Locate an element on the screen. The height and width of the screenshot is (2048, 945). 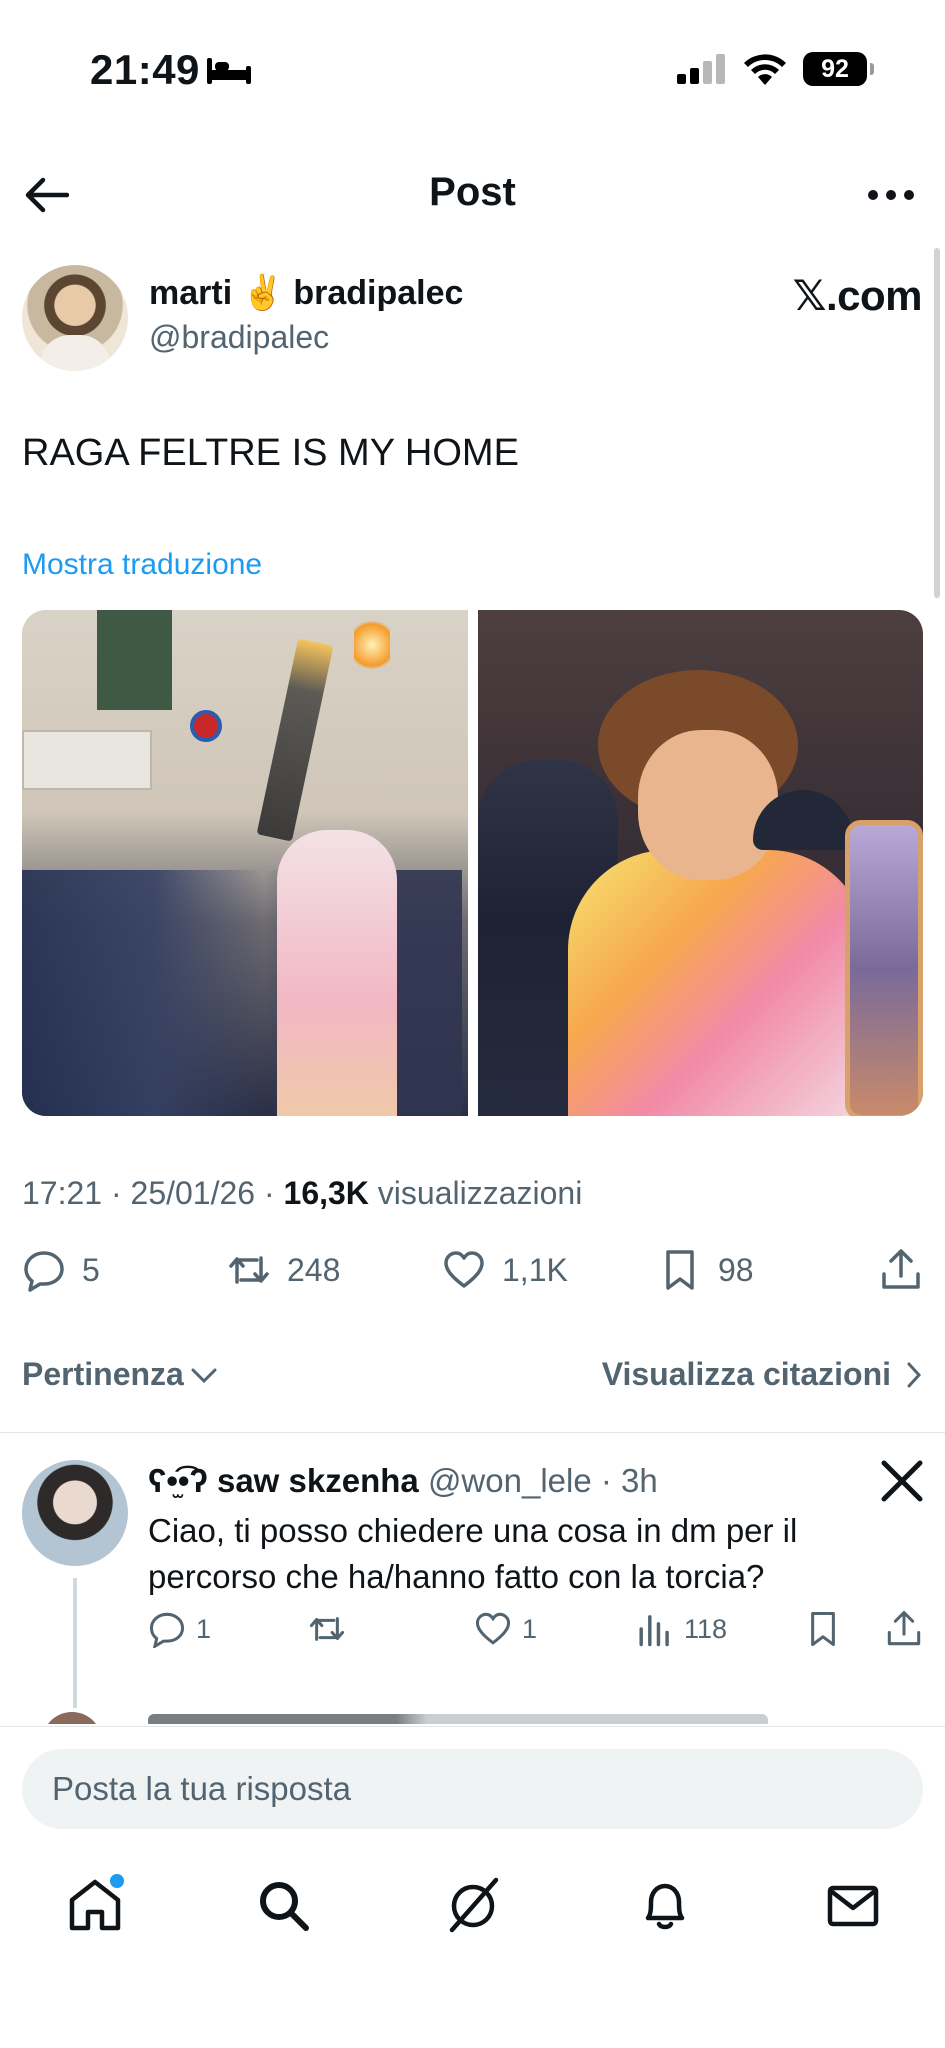
sort-dropdown: Pertinenza is located at coordinates (120, 1374).